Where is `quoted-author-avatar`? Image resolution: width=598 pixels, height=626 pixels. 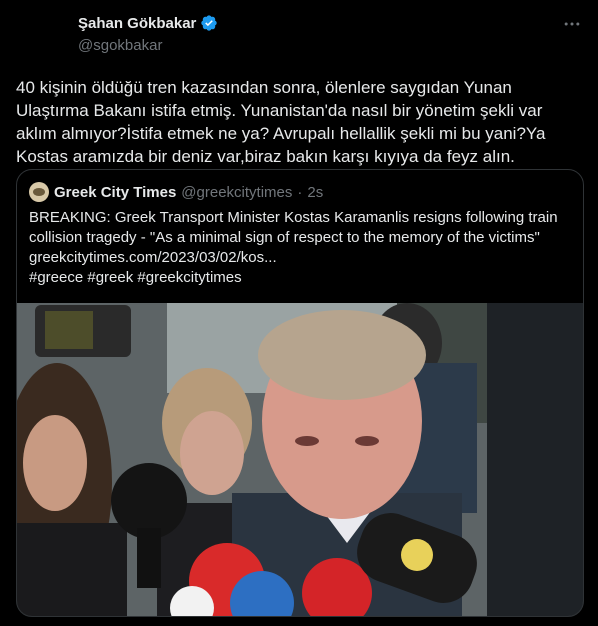
quoted-author-avatar is located at coordinates (39, 192).